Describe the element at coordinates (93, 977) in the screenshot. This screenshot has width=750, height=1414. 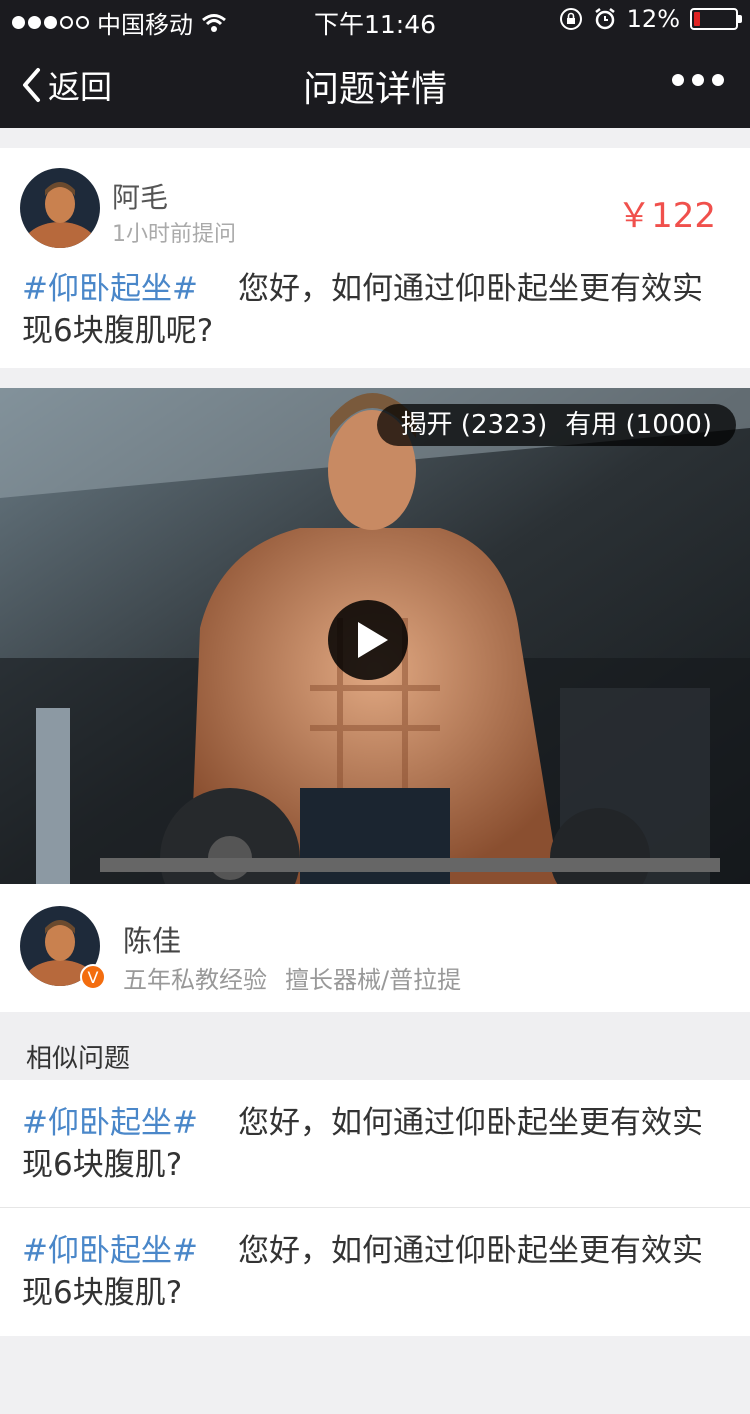
I see `verified-badge: V` at that location.